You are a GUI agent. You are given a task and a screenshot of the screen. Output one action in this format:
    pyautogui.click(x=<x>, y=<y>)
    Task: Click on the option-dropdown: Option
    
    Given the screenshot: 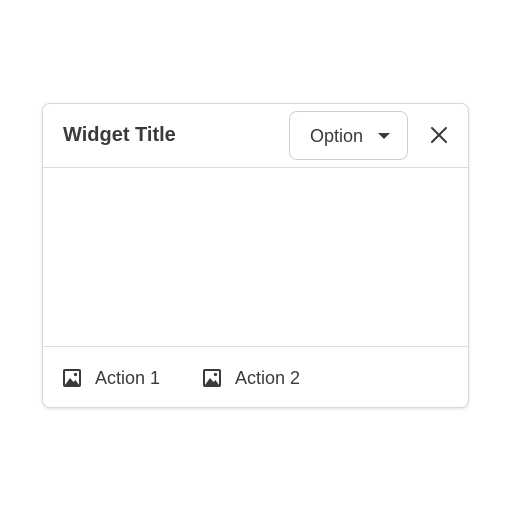 What is the action you would take?
    pyautogui.click(x=348, y=135)
    